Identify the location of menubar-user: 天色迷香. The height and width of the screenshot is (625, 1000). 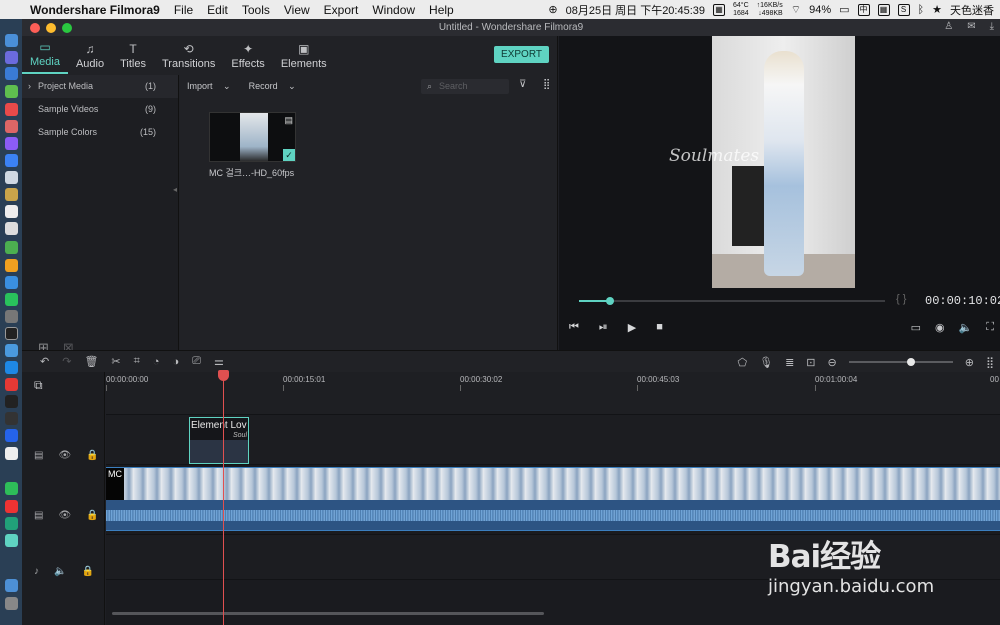
(972, 10).